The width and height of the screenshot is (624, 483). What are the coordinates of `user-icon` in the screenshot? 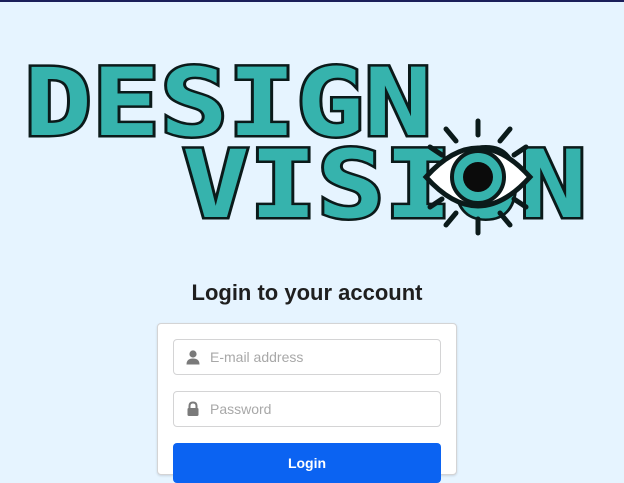 It's located at (193, 357).